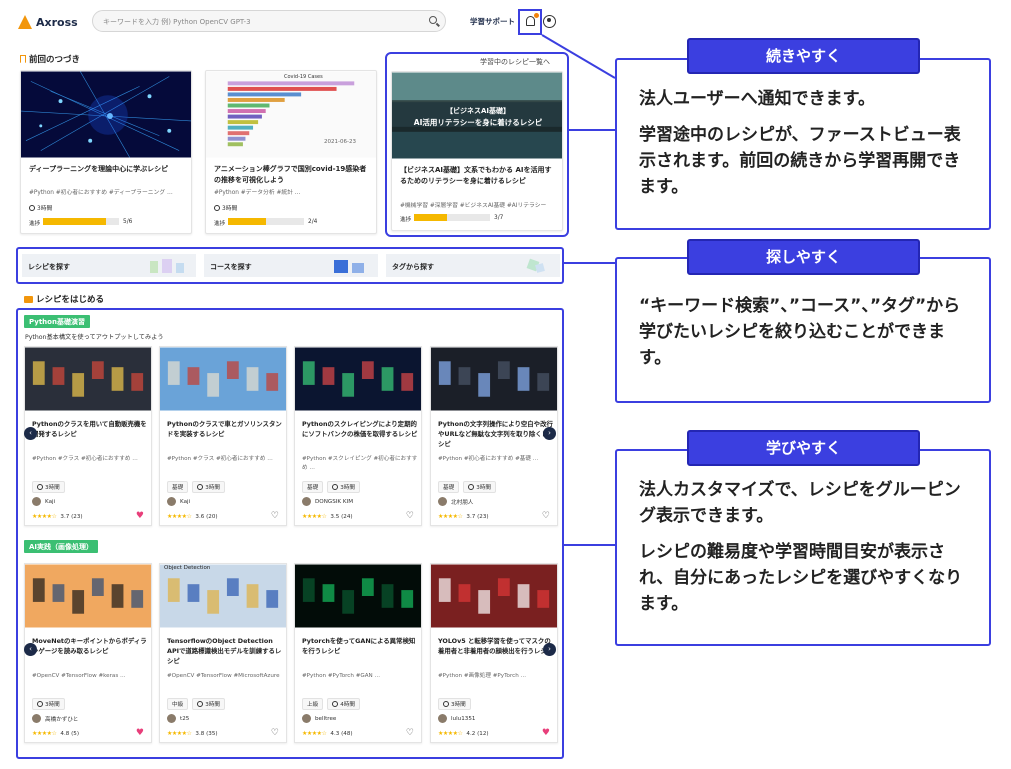 This screenshot has width=1011, height=769. What do you see at coordinates (319, 718) in the screenshot?
I see `card-author: belltree` at bounding box center [319, 718].